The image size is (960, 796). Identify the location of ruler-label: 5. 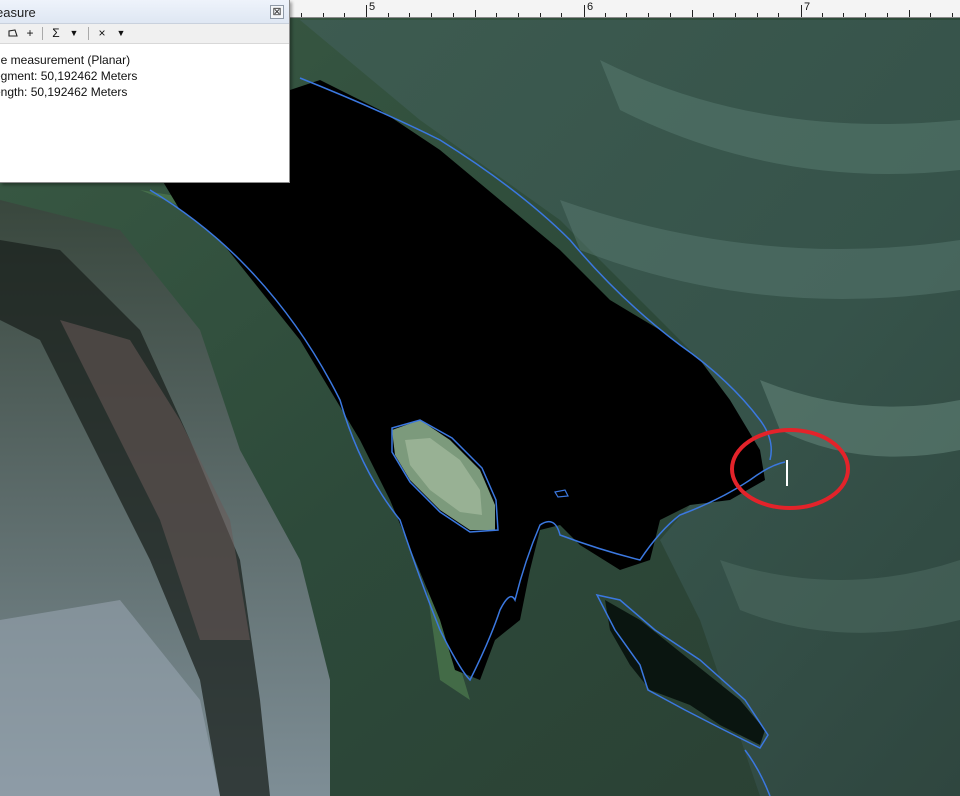
(372, 7).